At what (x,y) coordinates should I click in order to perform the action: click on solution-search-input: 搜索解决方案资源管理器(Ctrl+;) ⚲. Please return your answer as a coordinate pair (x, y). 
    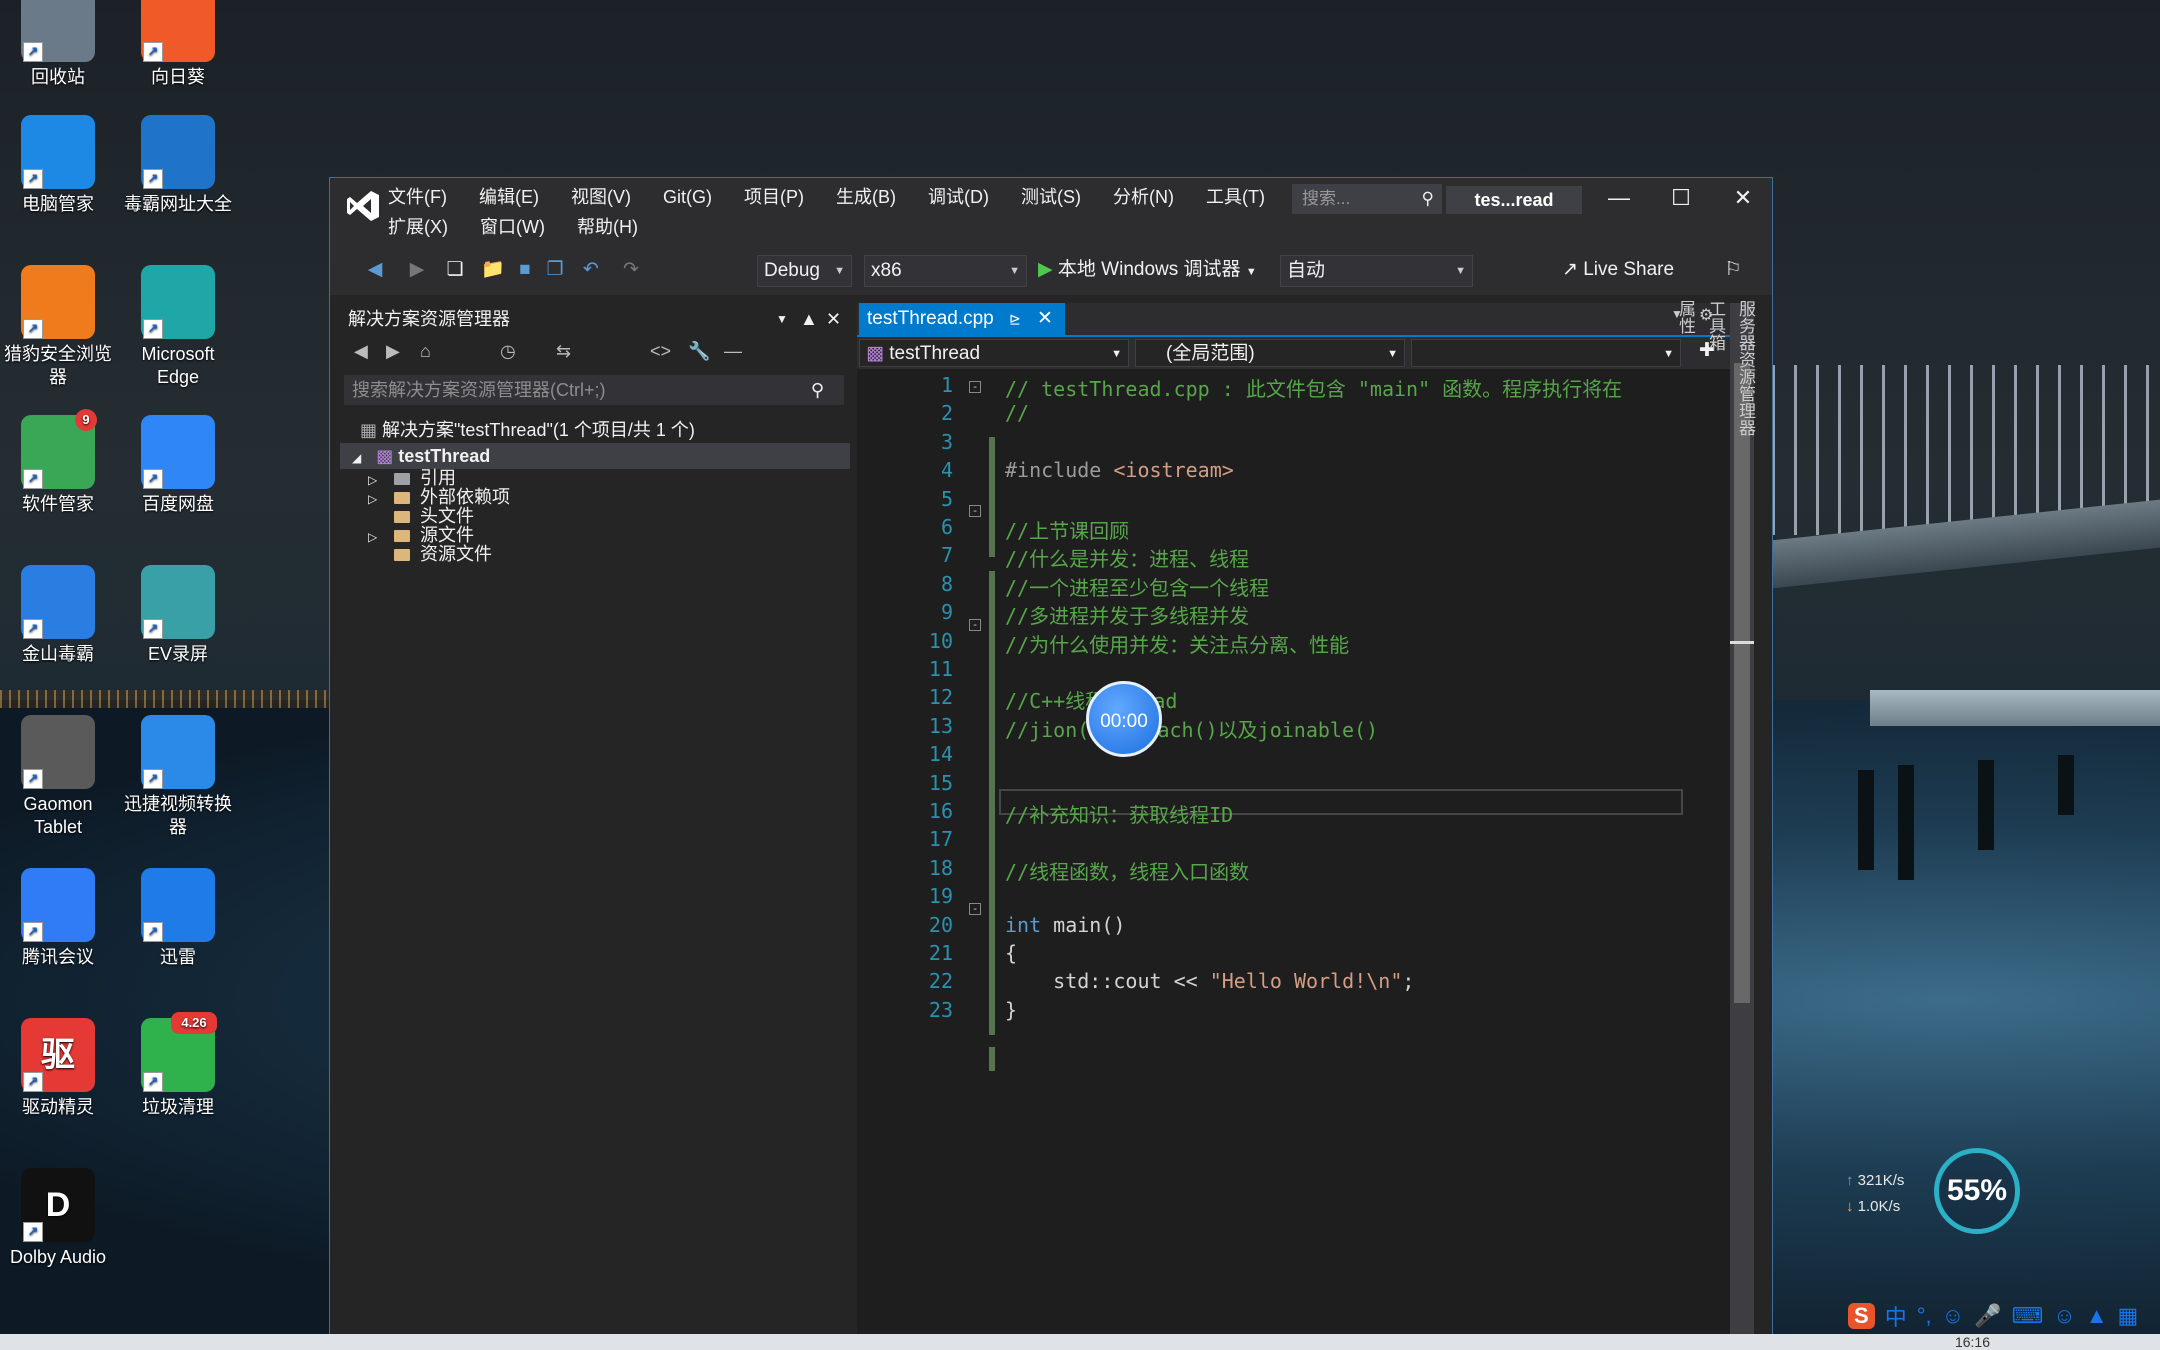
    Looking at the image, I should click on (594, 390).